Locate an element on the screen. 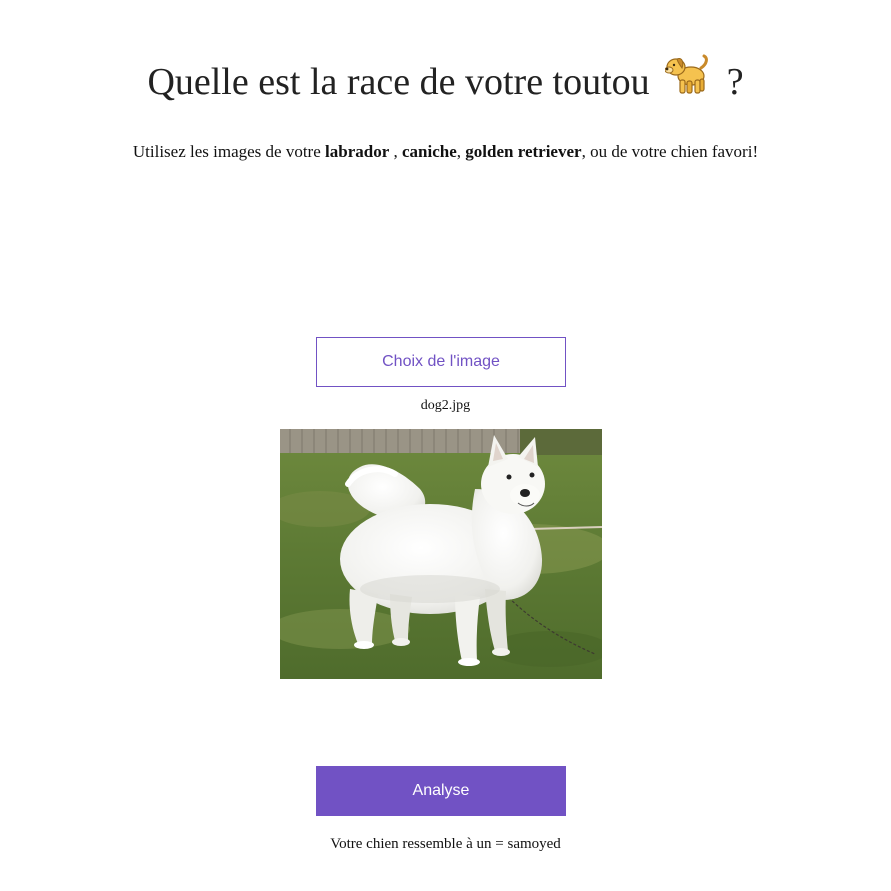 The width and height of the screenshot is (891, 891). breed-golden-retriever: golden retriever is located at coordinates (523, 151).